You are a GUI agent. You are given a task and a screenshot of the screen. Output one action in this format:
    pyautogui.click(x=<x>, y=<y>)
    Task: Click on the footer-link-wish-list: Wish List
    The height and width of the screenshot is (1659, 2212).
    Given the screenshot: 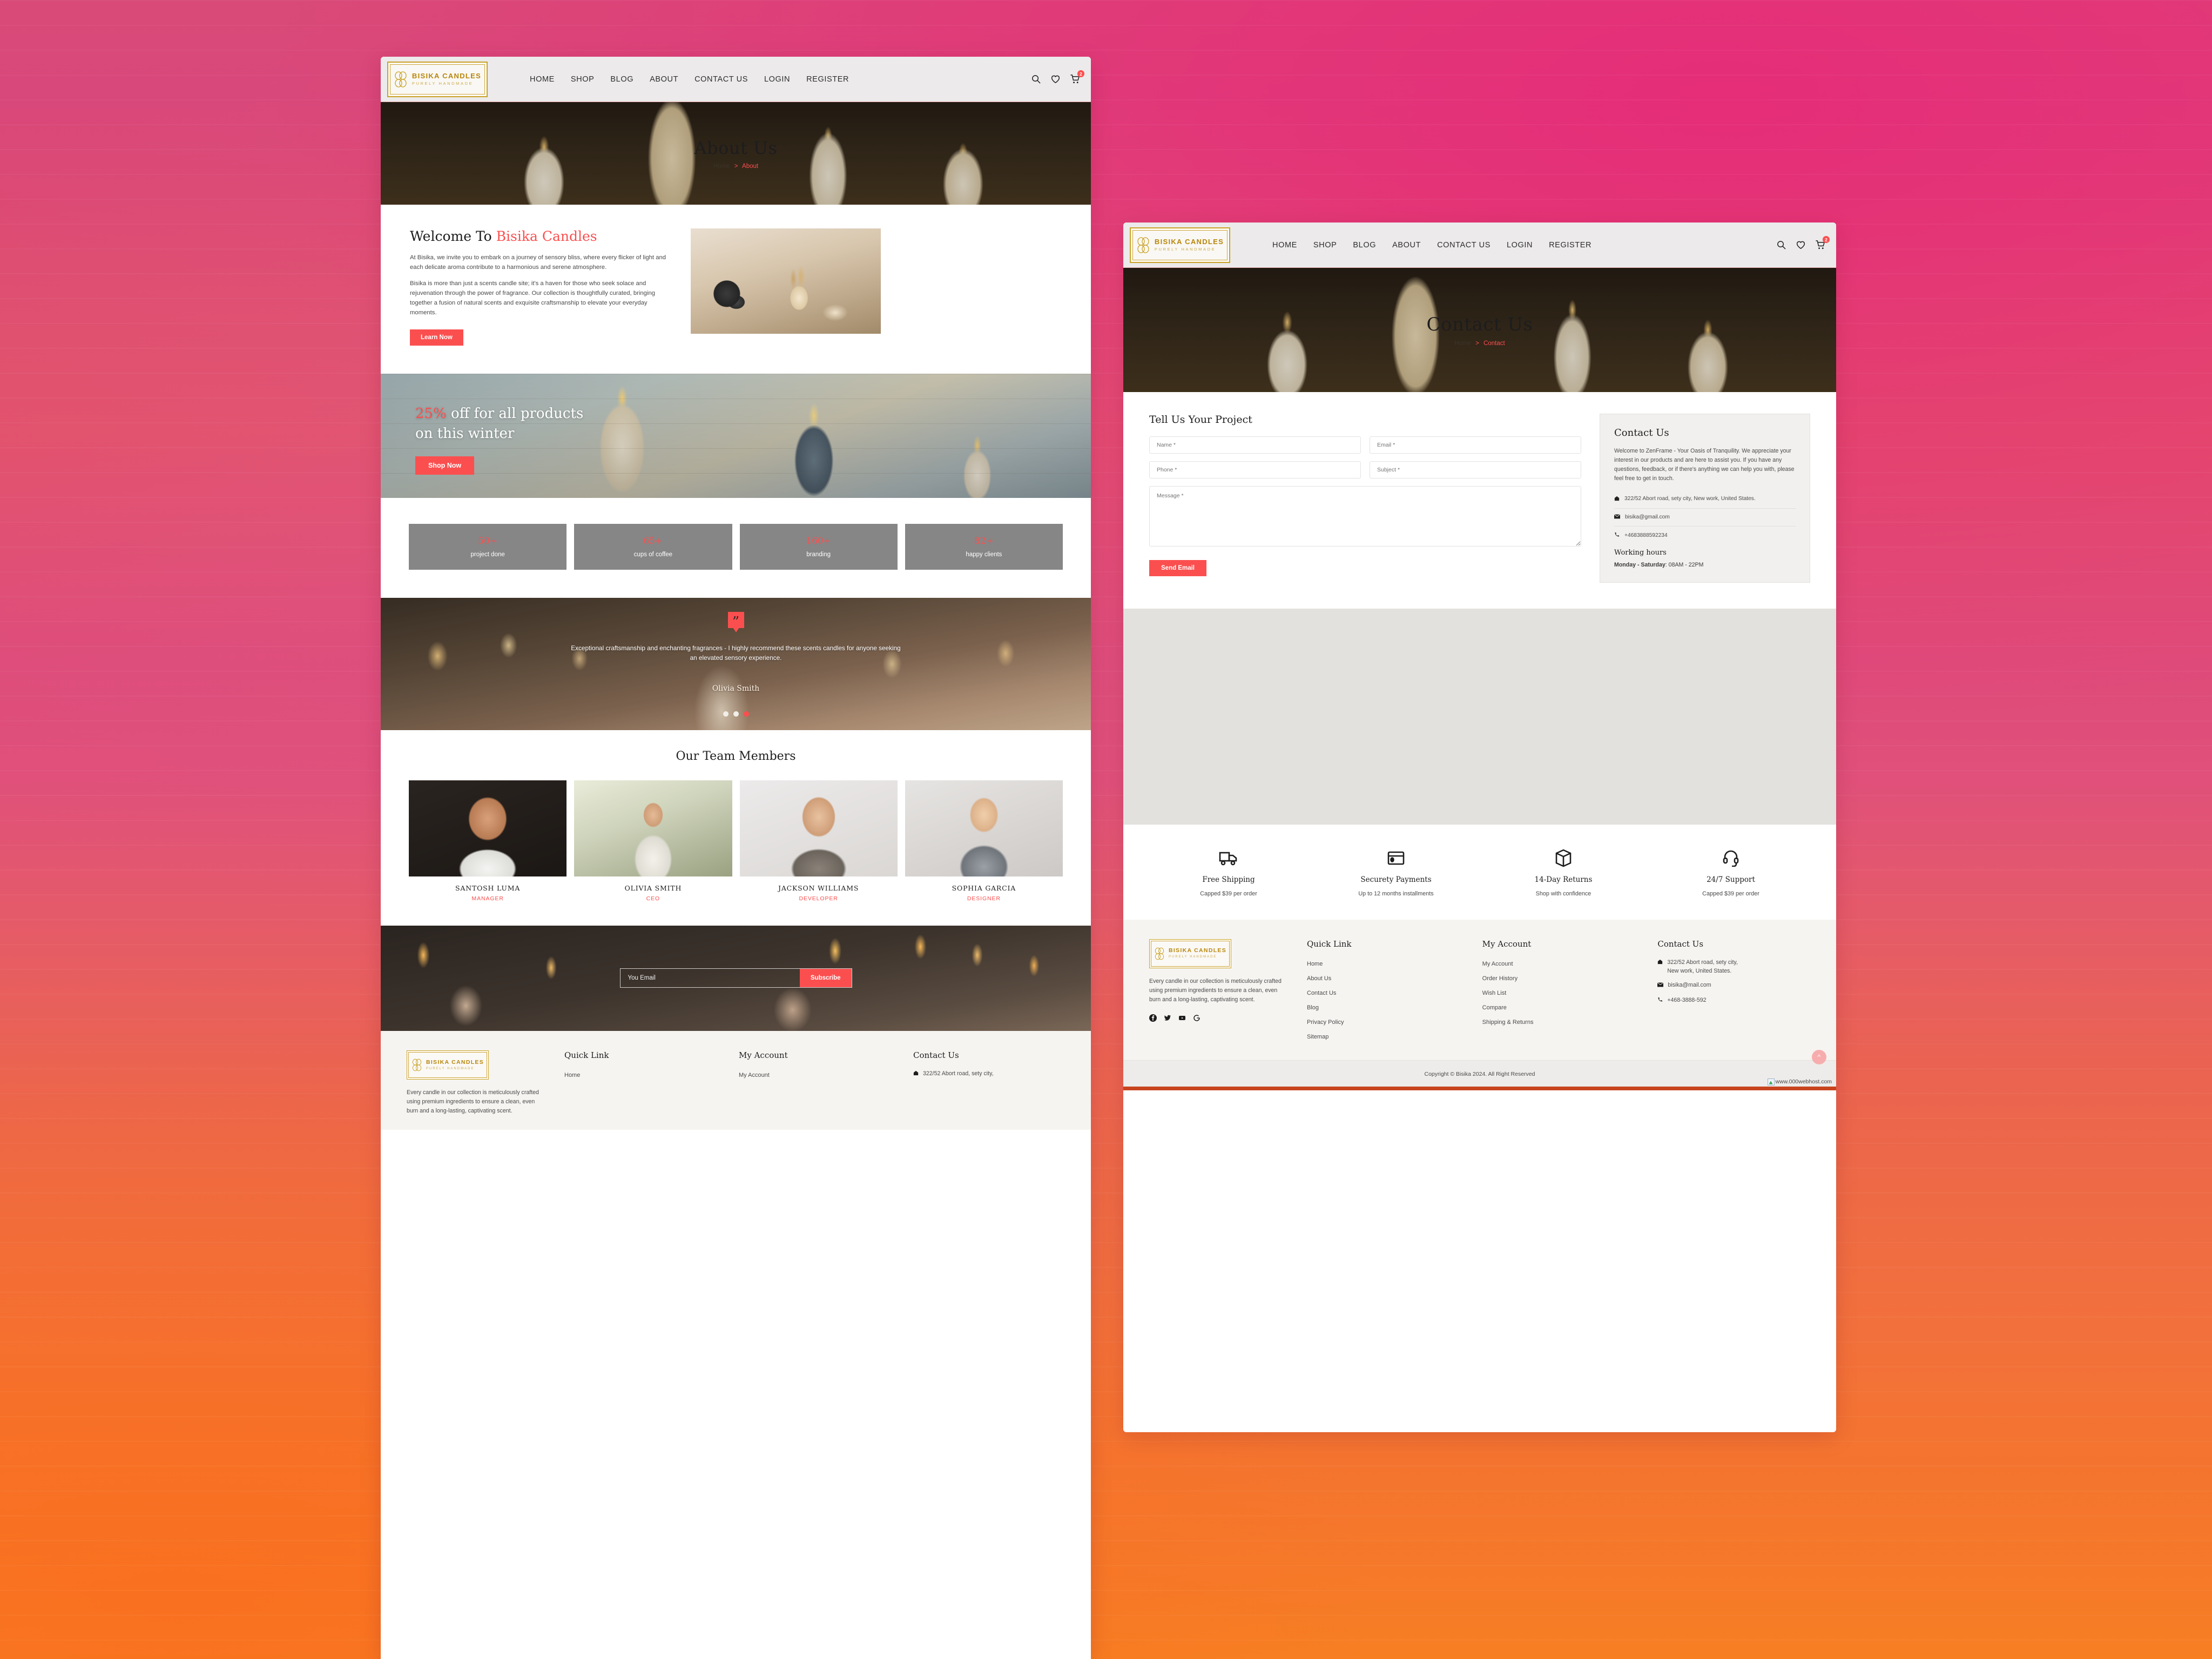 What is the action you would take?
    pyautogui.click(x=1494, y=993)
    